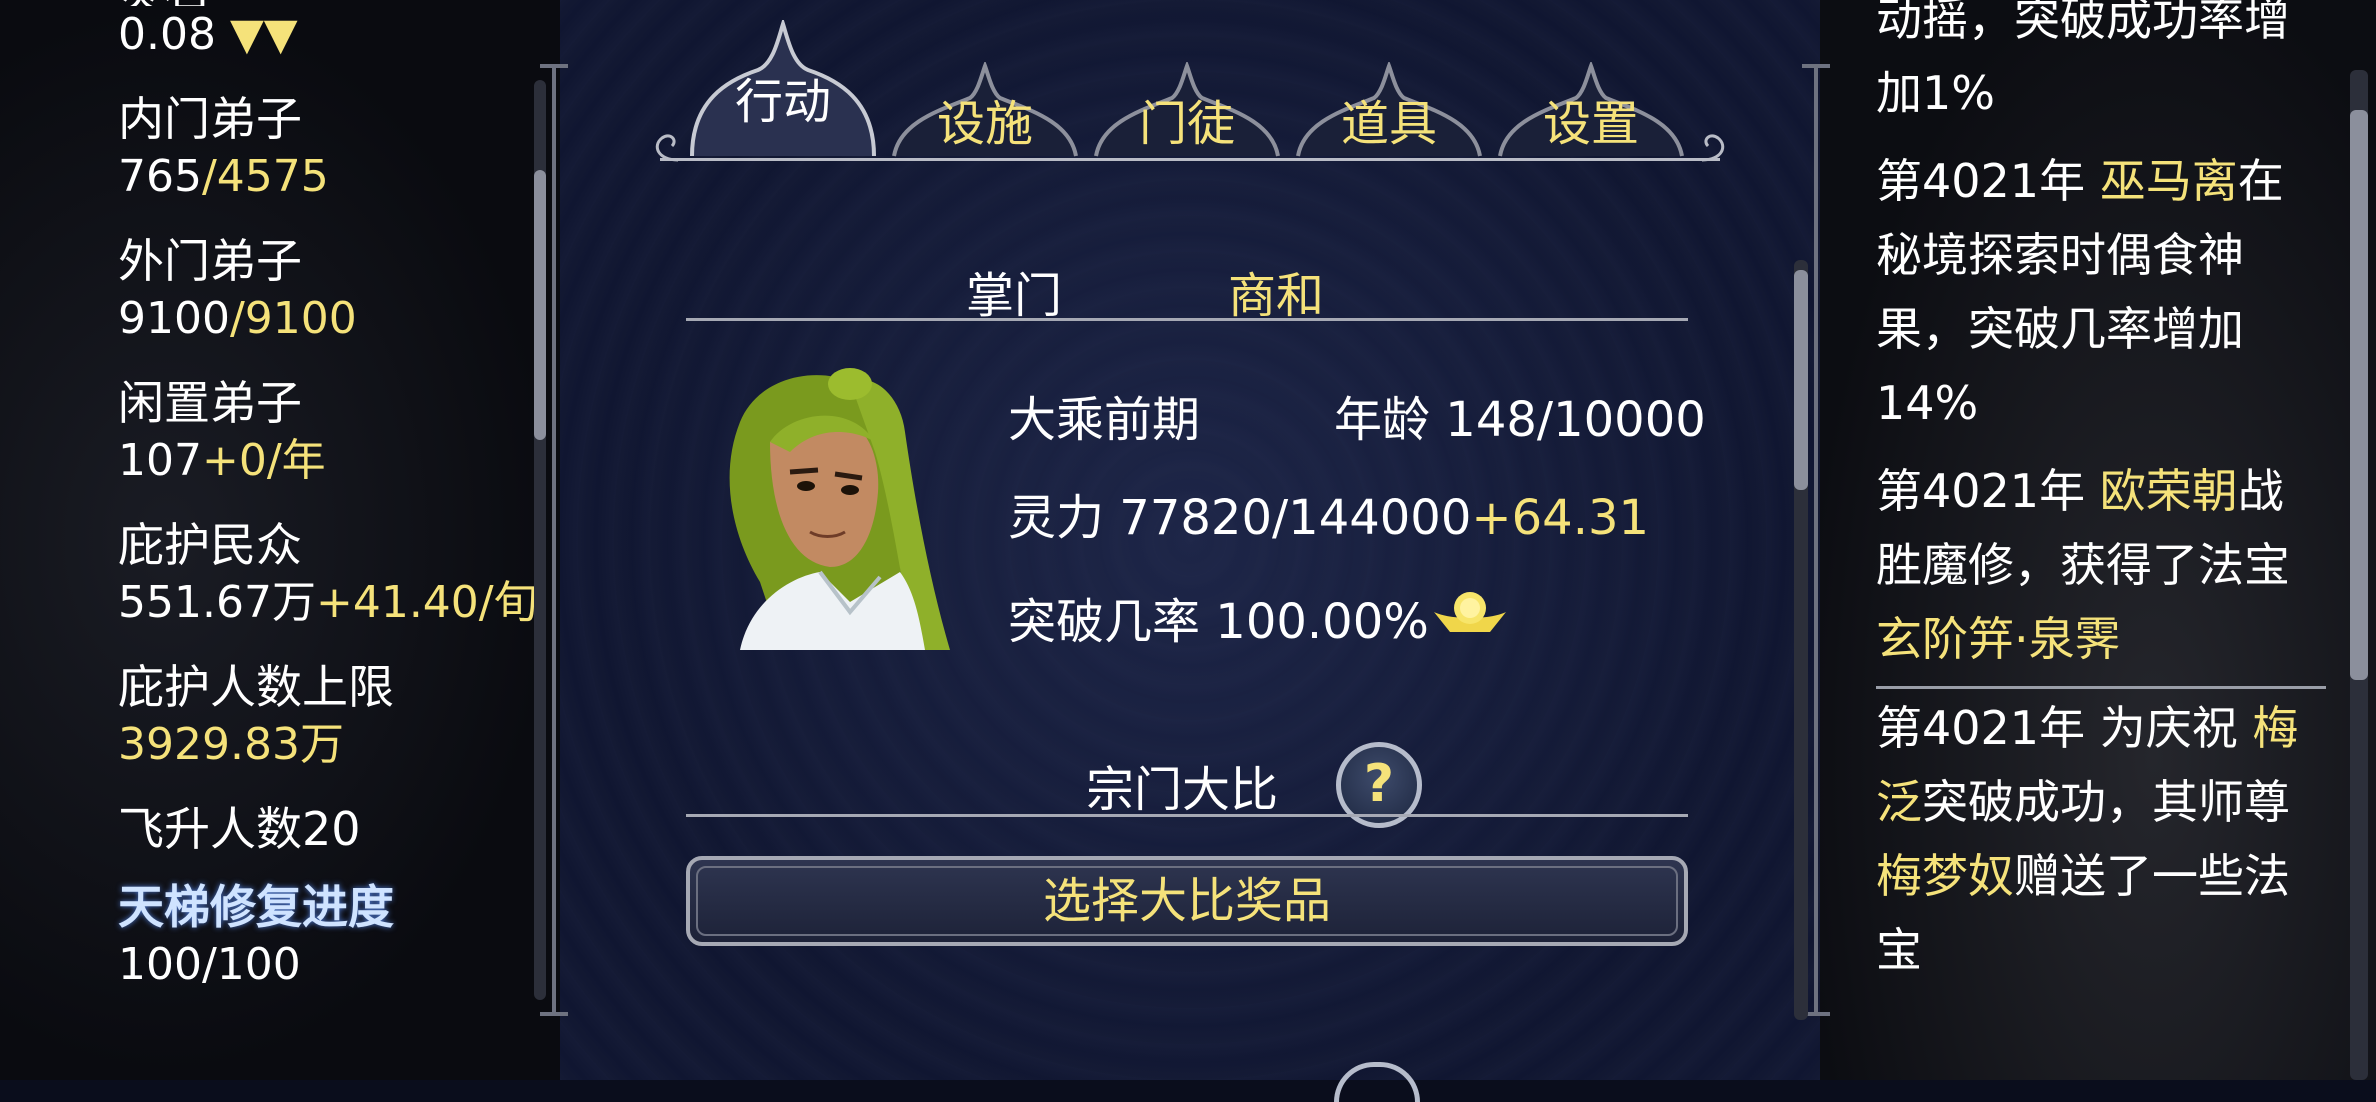 The image size is (2376, 1102). I want to click on protect-limit-label: 庇护人数上限, so click(256, 687).